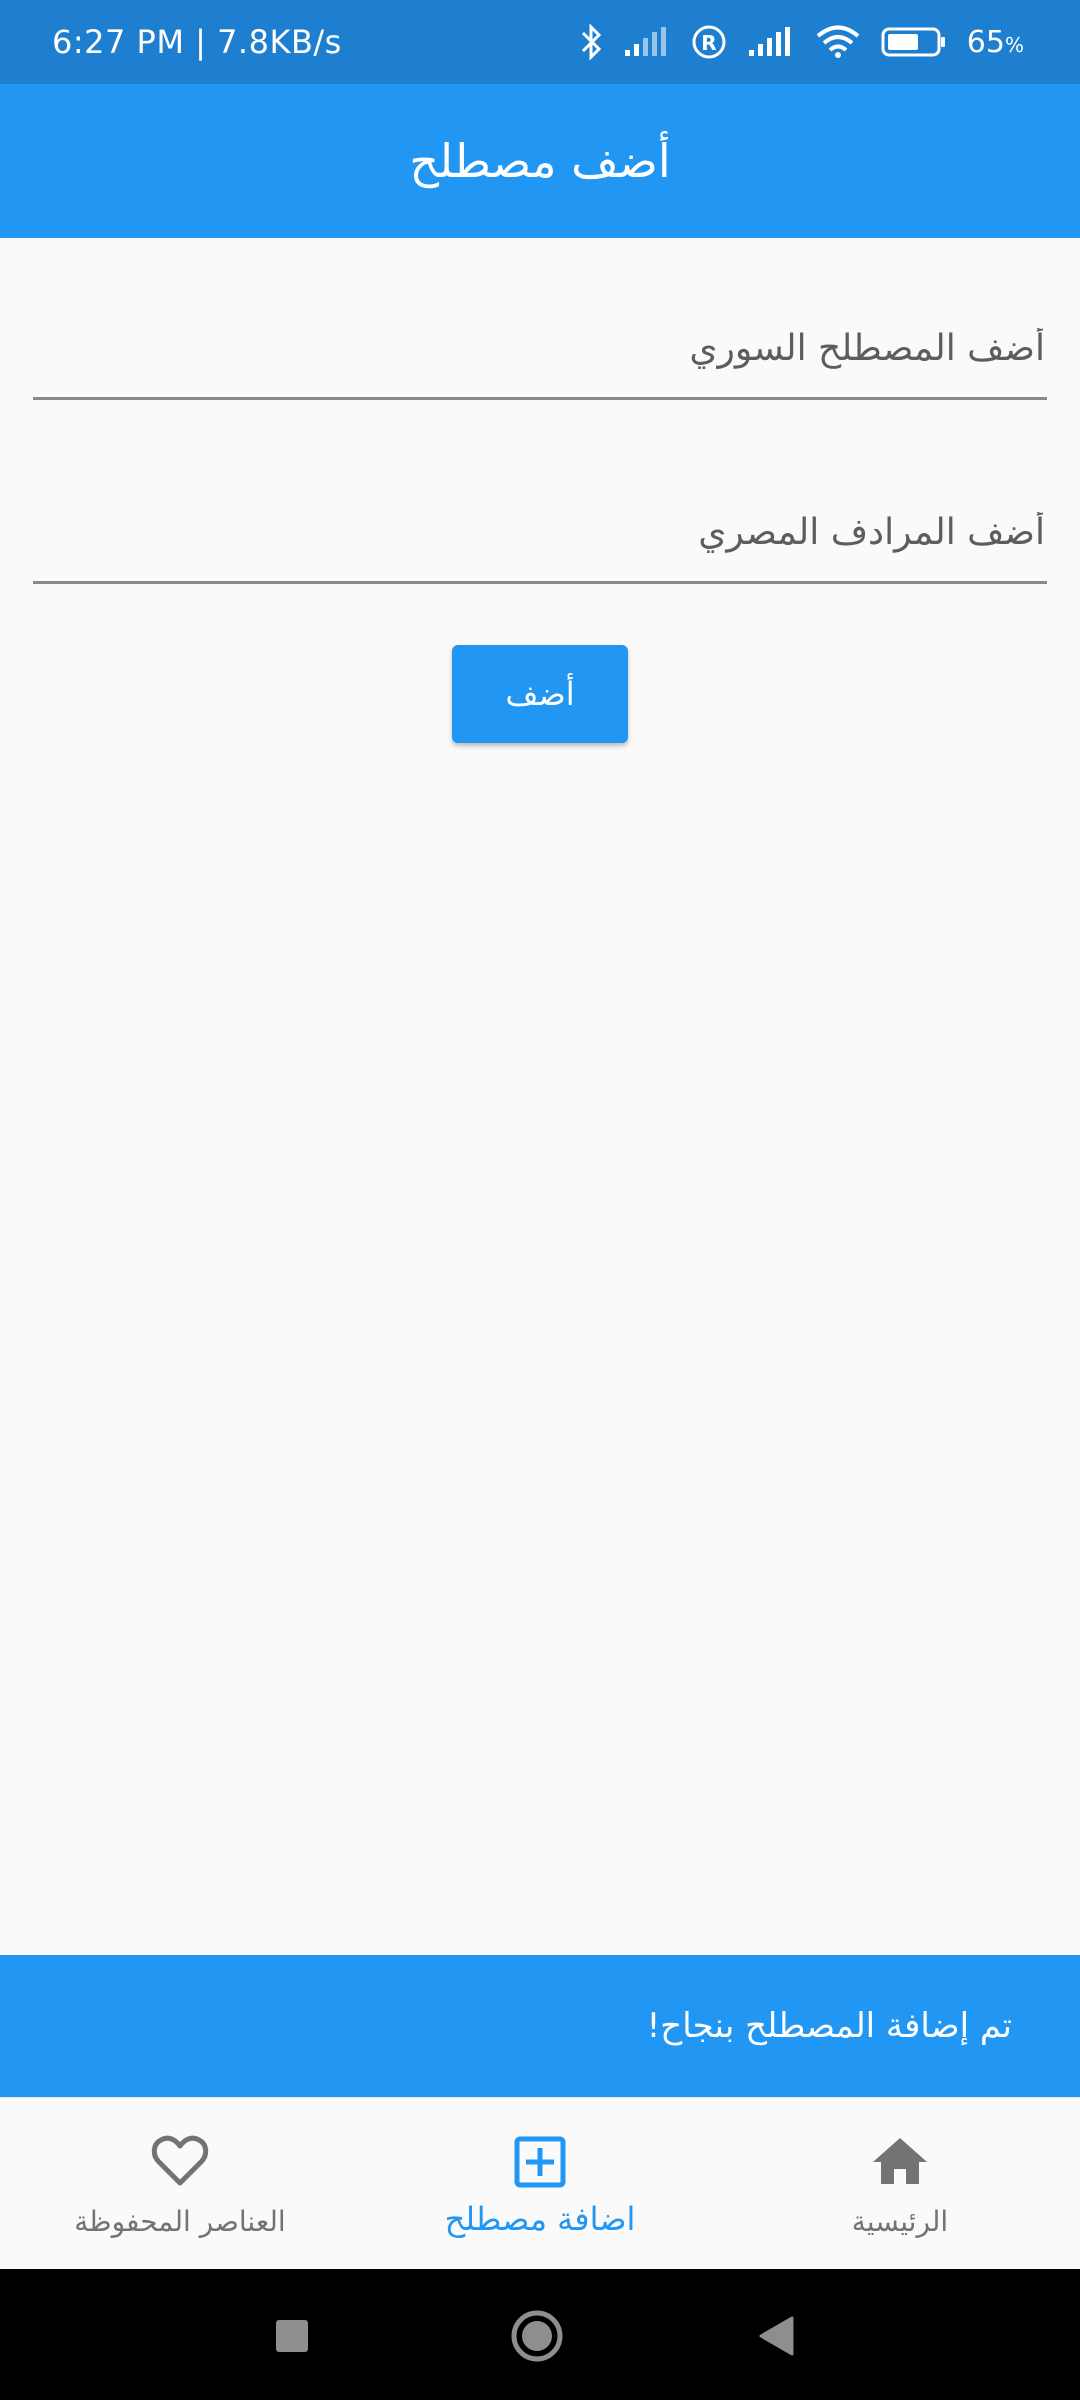 The image size is (1080, 2400). Describe the element at coordinates (591, 42) in the screenshot. I see `bluetooth-icon` at that location.